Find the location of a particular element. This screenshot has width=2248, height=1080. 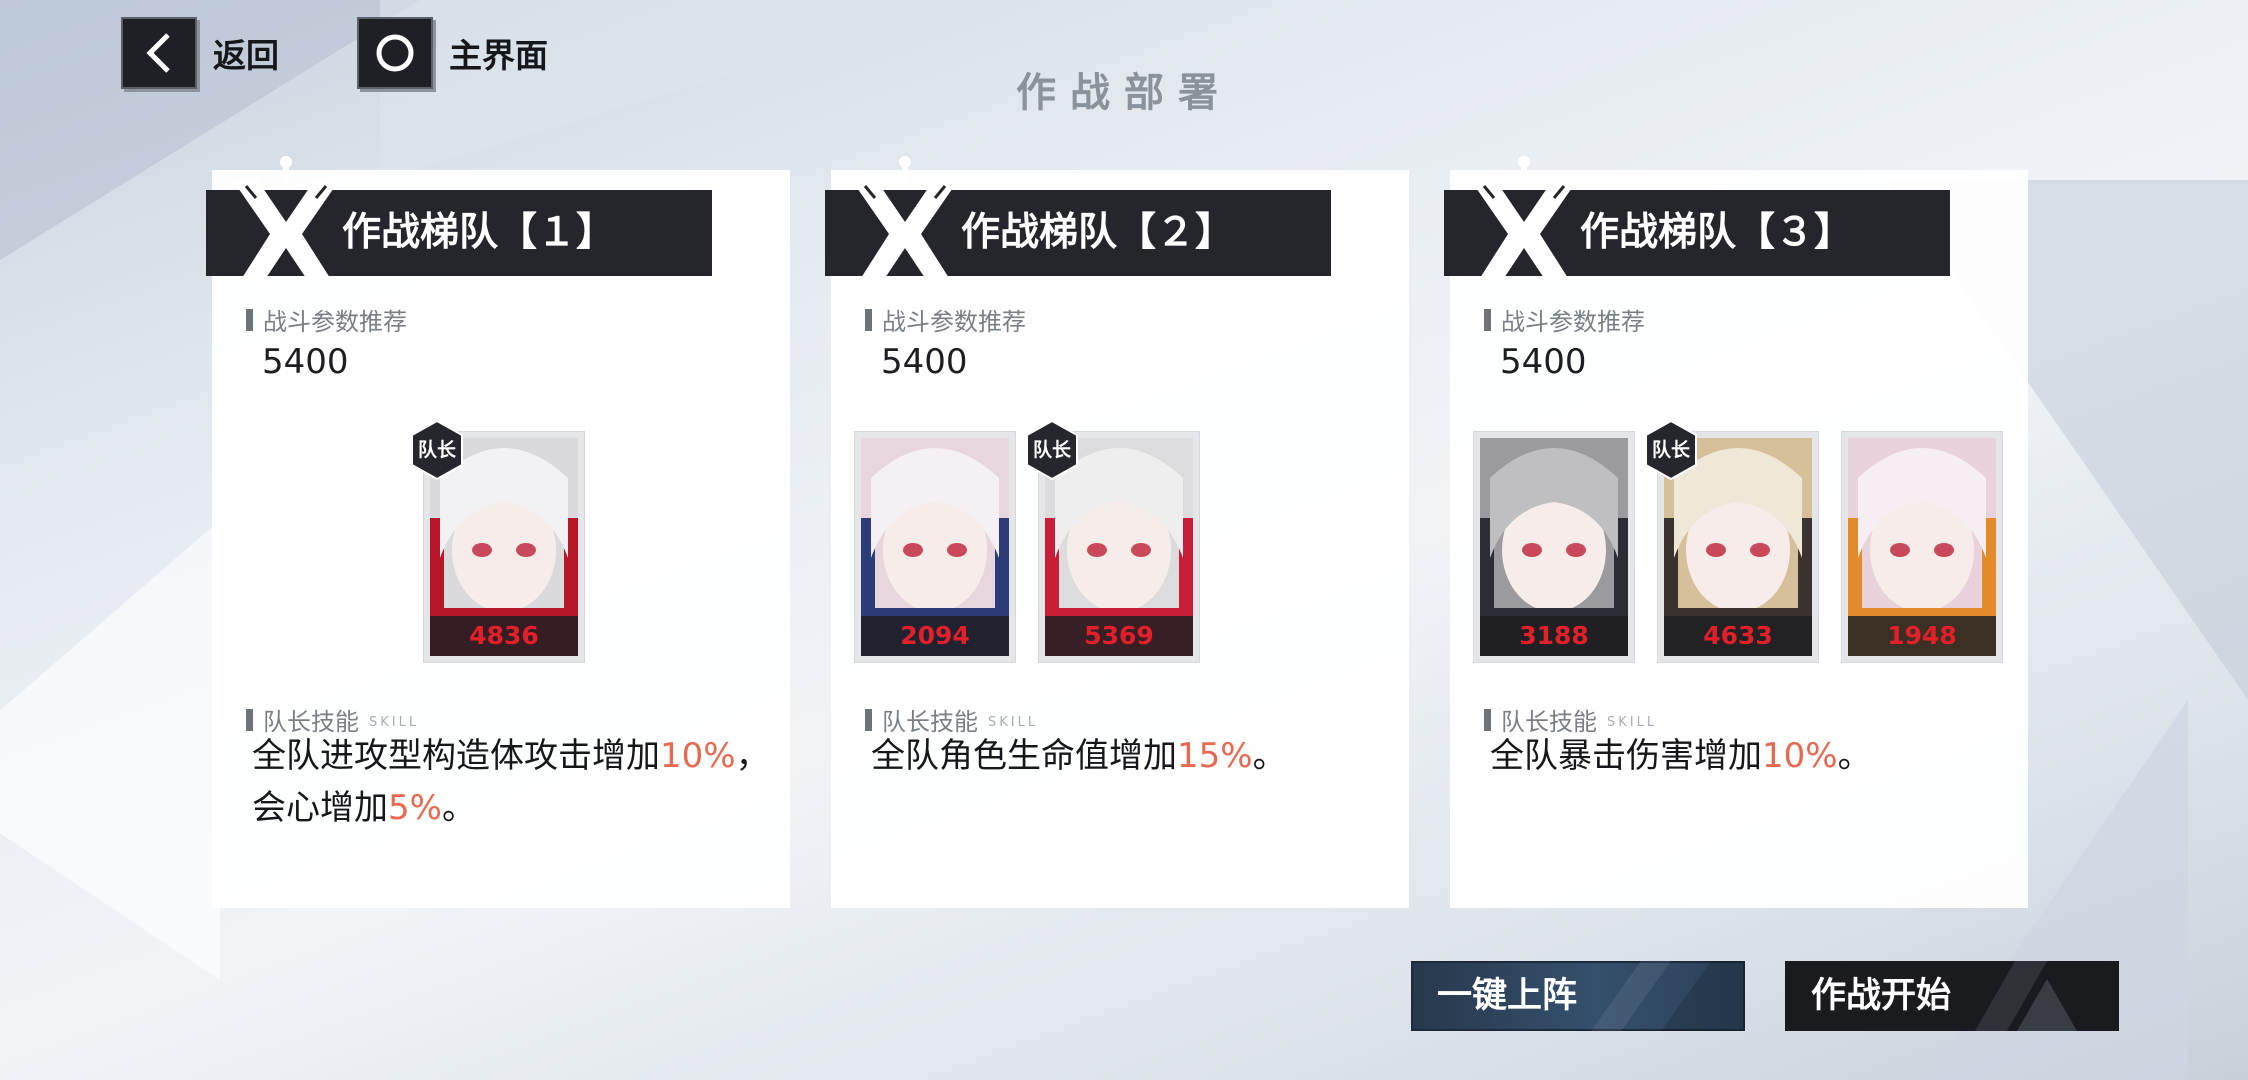

team-members: 3188 4633 队长 1948 is located at coordinates (1739, 541).